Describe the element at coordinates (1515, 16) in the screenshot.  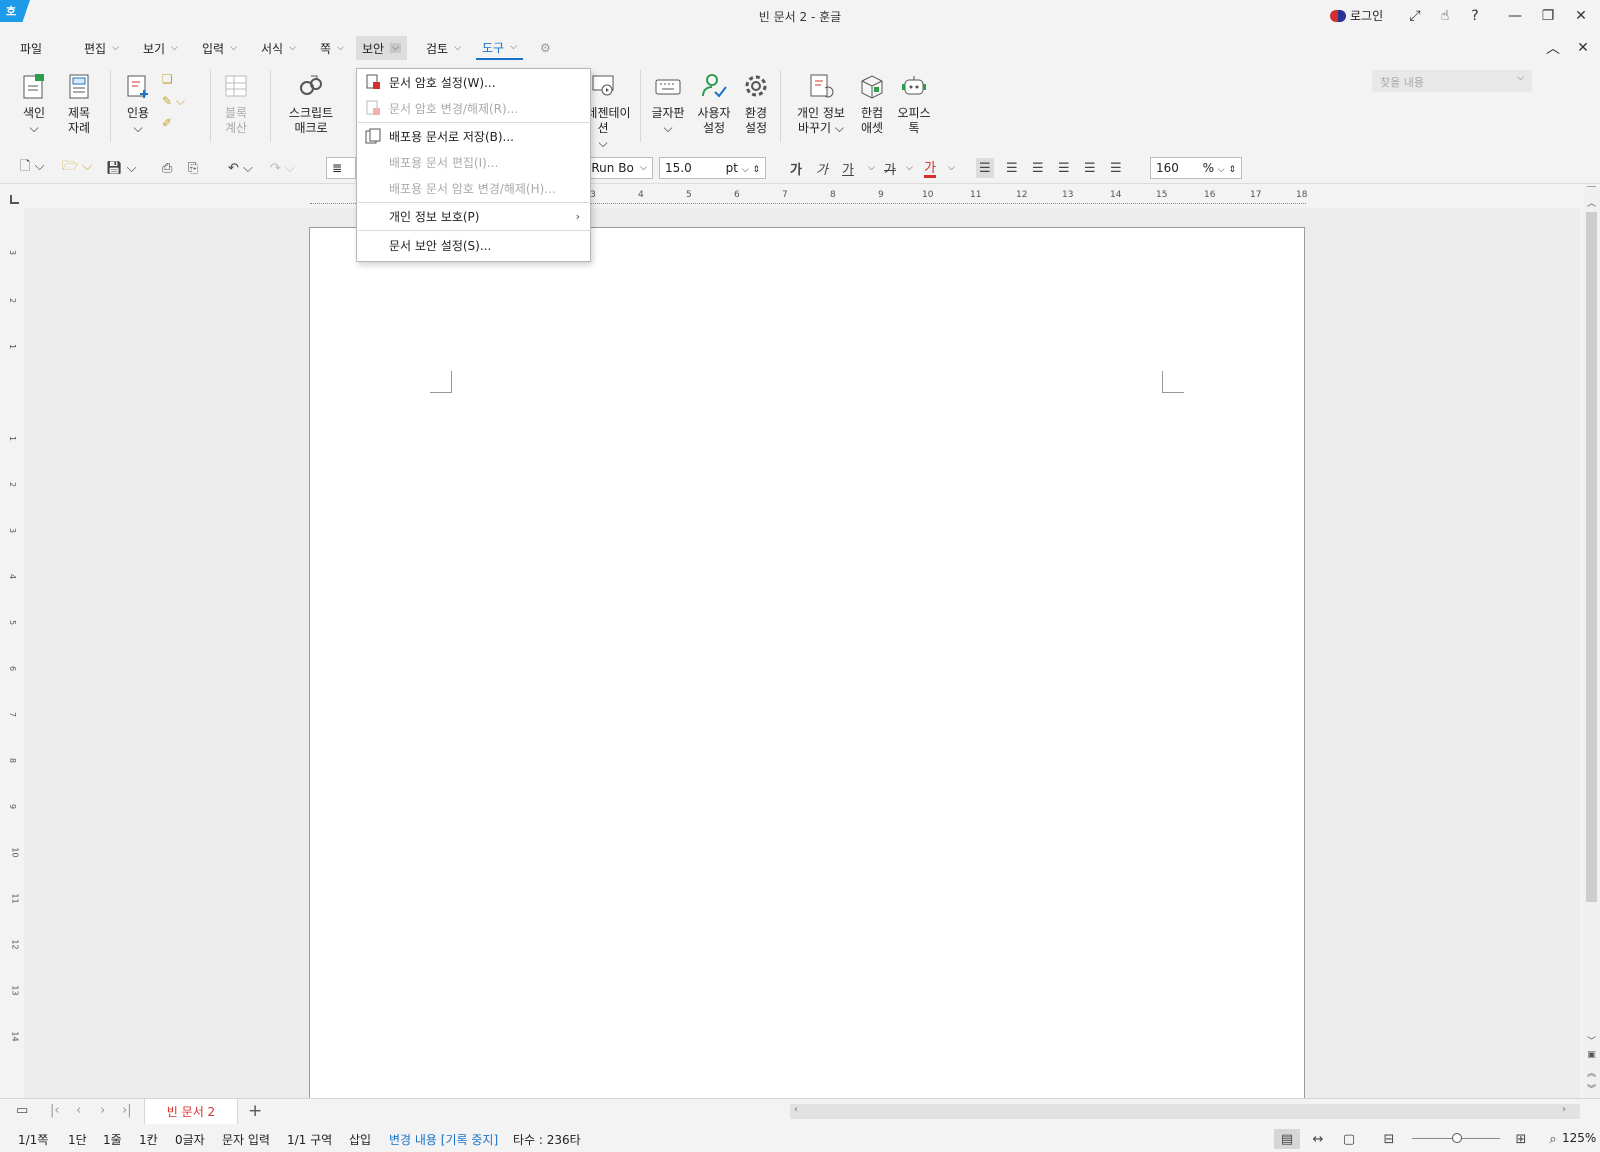
I see `minimize-icon: —` at that location.